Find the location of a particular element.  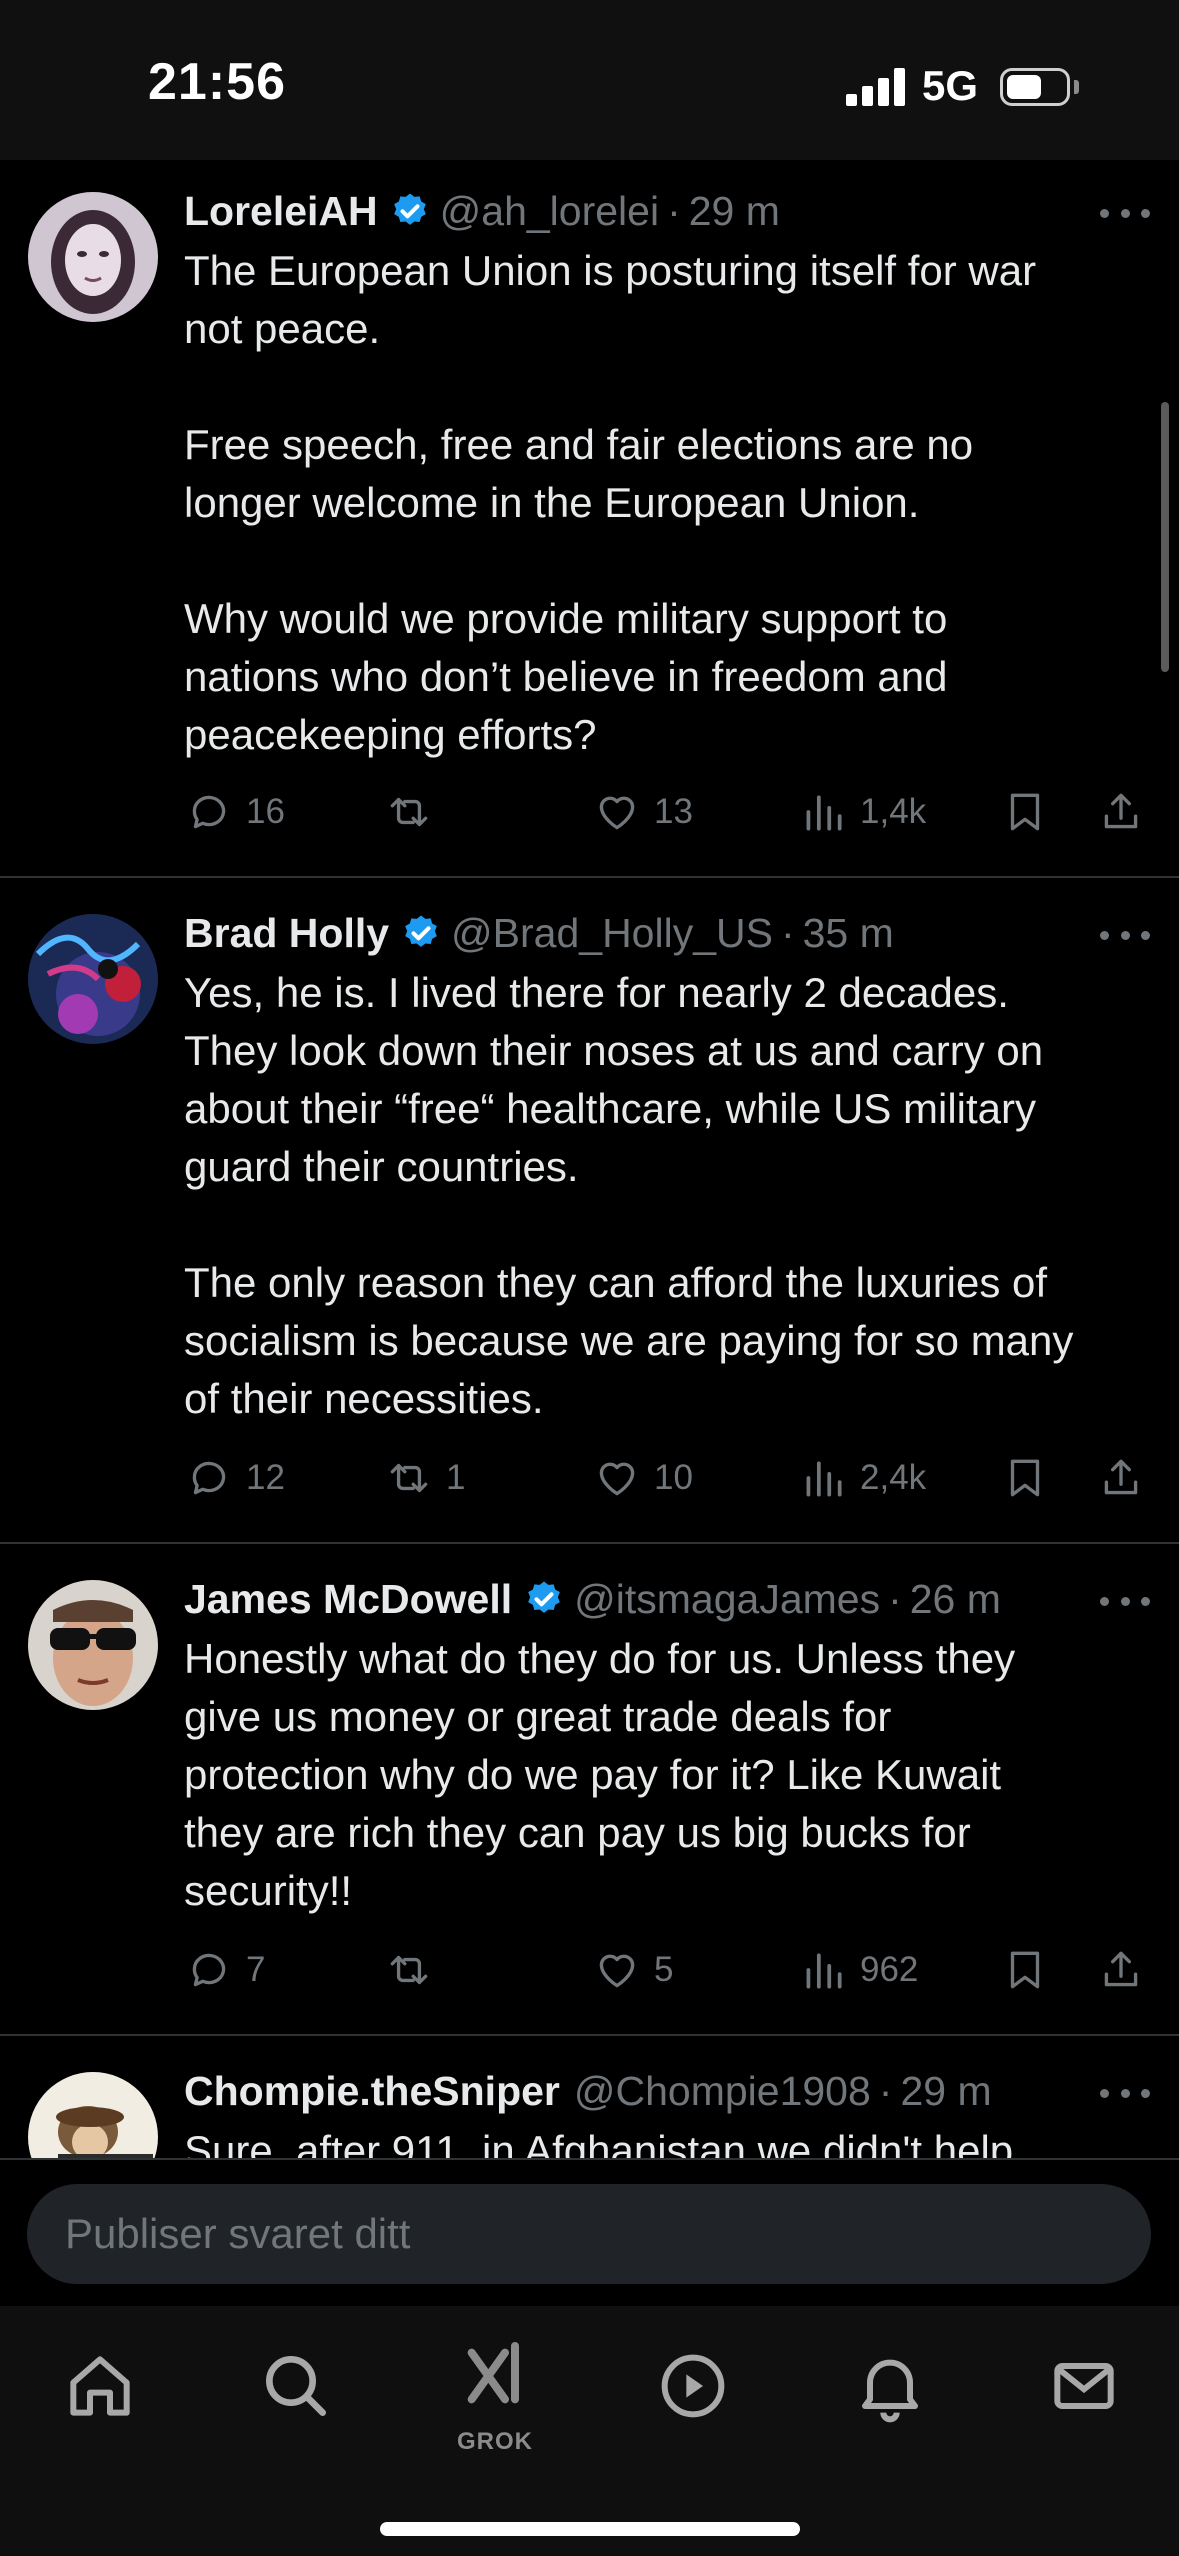

home-indicator is located at coordinates (590, 2529).